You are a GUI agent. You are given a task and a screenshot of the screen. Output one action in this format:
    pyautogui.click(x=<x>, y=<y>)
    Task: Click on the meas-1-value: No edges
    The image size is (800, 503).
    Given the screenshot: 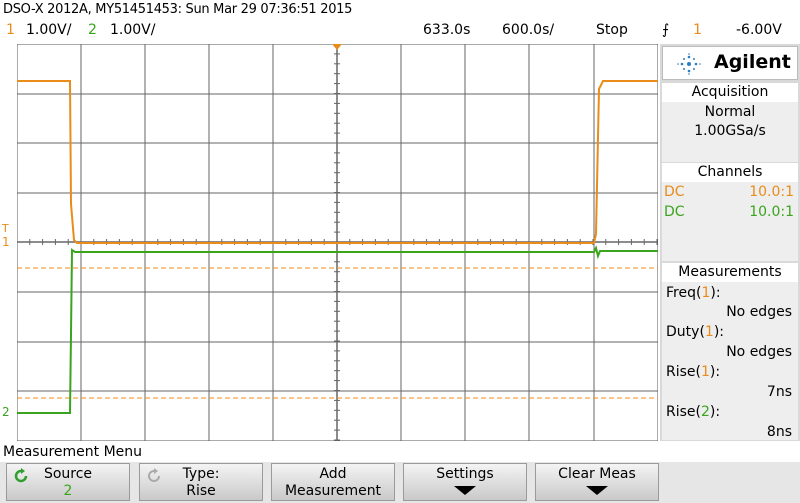 What is the action you would take?
    pyautogui.click(x=759, y=312)
    